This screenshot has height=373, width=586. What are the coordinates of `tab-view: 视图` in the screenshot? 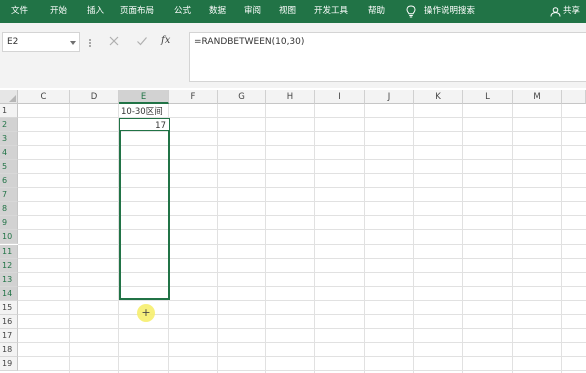 It's located at (287, 11).